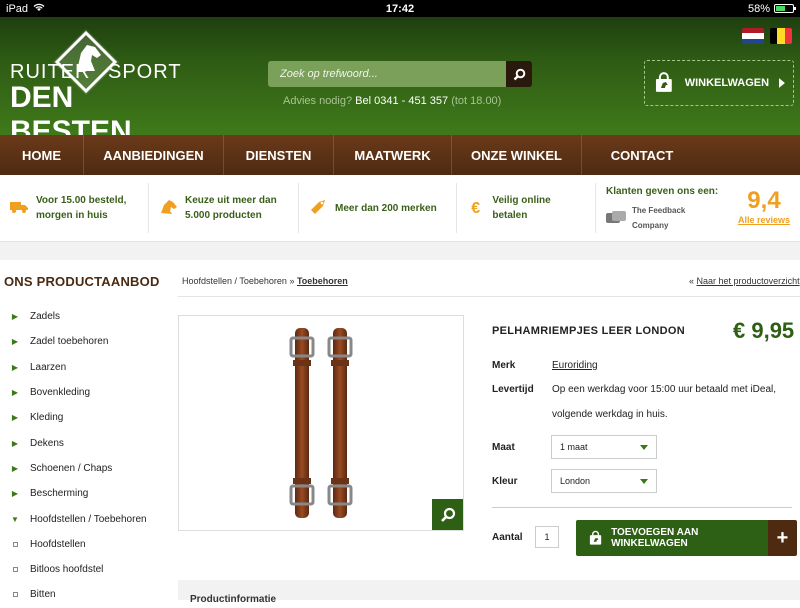  I want to click on search-button, so click(519, 74).